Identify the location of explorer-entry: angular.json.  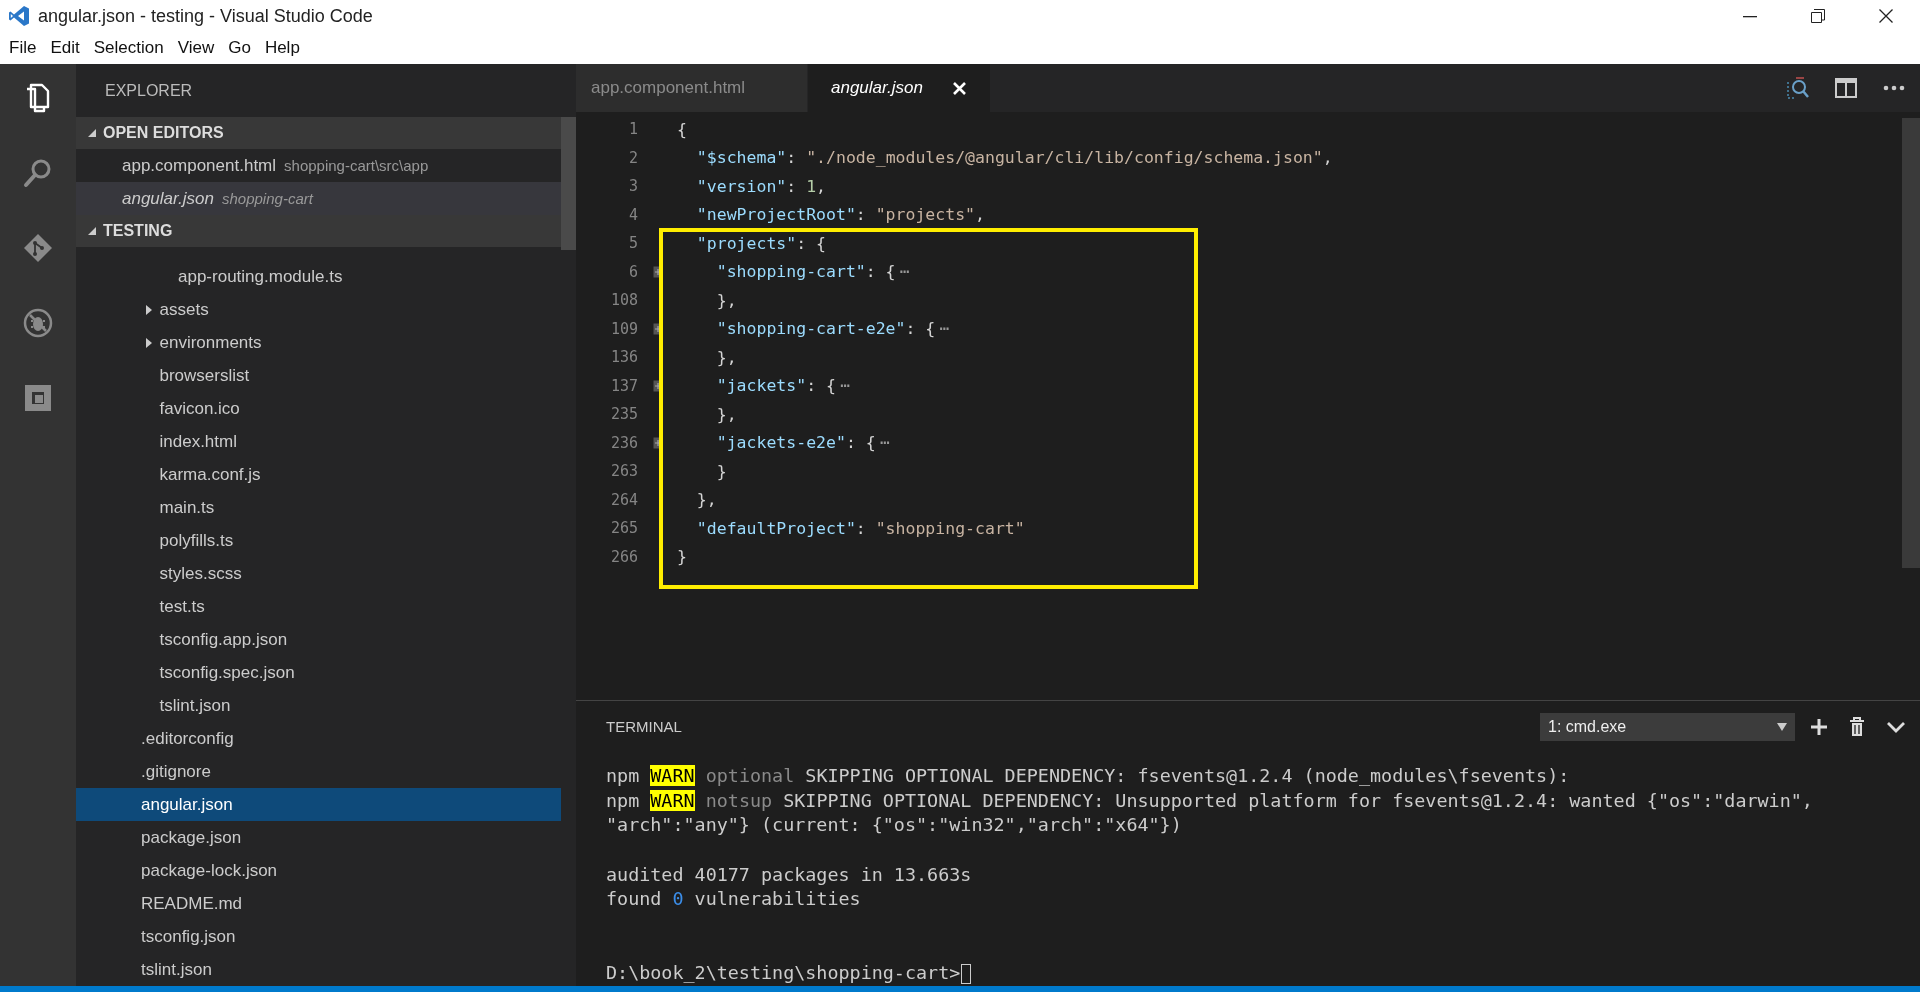
(318, 804).